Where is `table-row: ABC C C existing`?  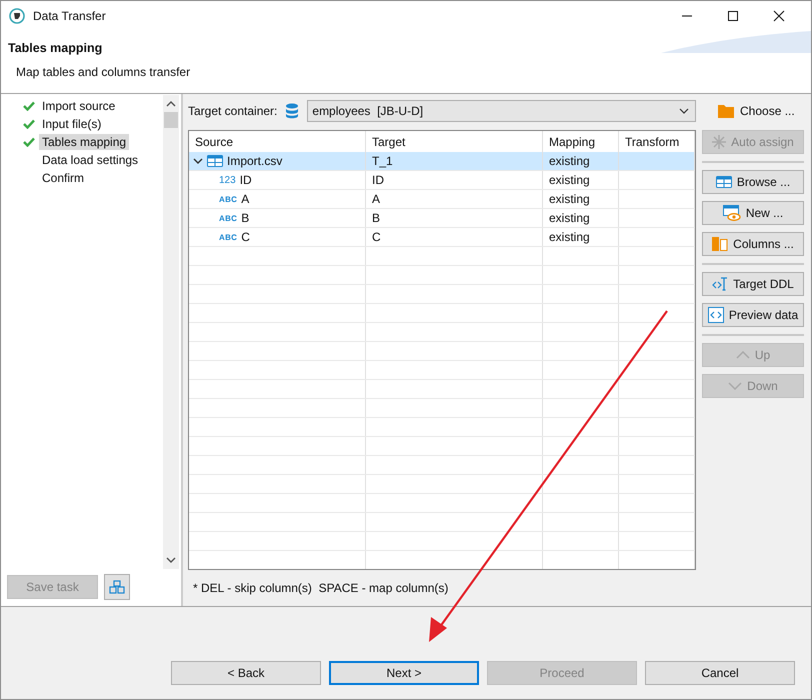 table-row: ABC C C existing is located at coordinates (442, 237).